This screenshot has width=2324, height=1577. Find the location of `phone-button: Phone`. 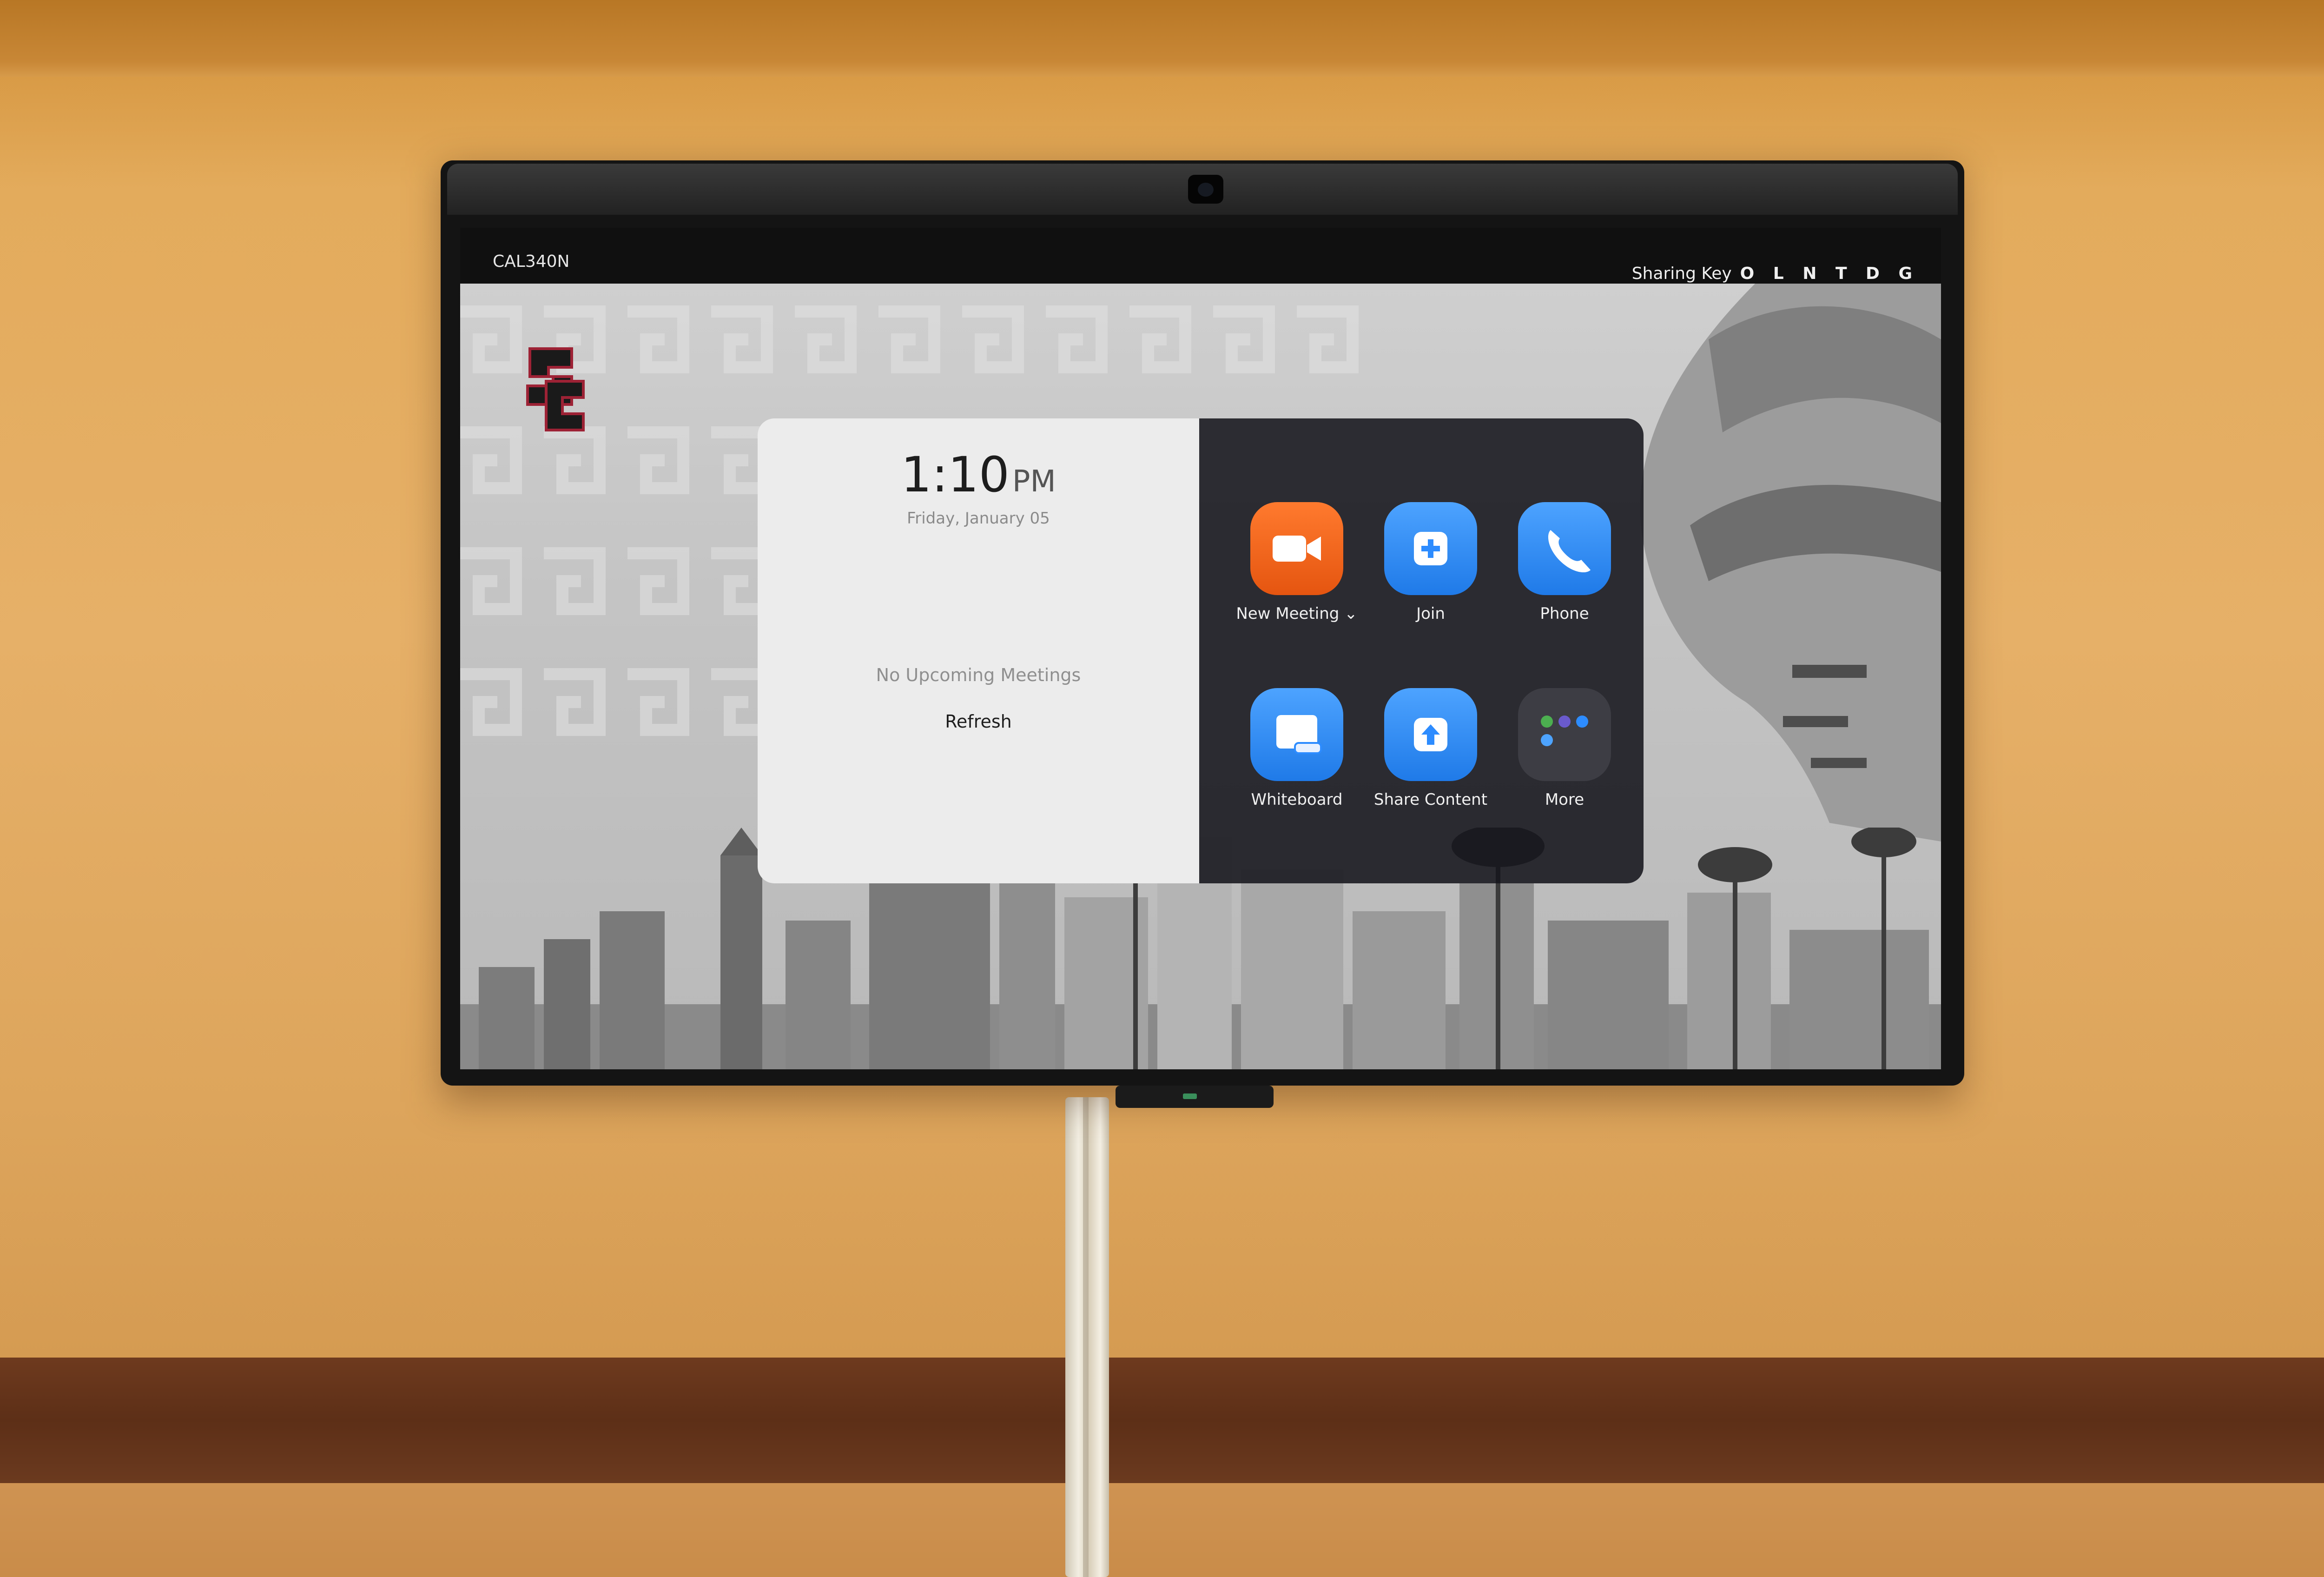

phone-button: Phone is located at coordinates (1564, 572).